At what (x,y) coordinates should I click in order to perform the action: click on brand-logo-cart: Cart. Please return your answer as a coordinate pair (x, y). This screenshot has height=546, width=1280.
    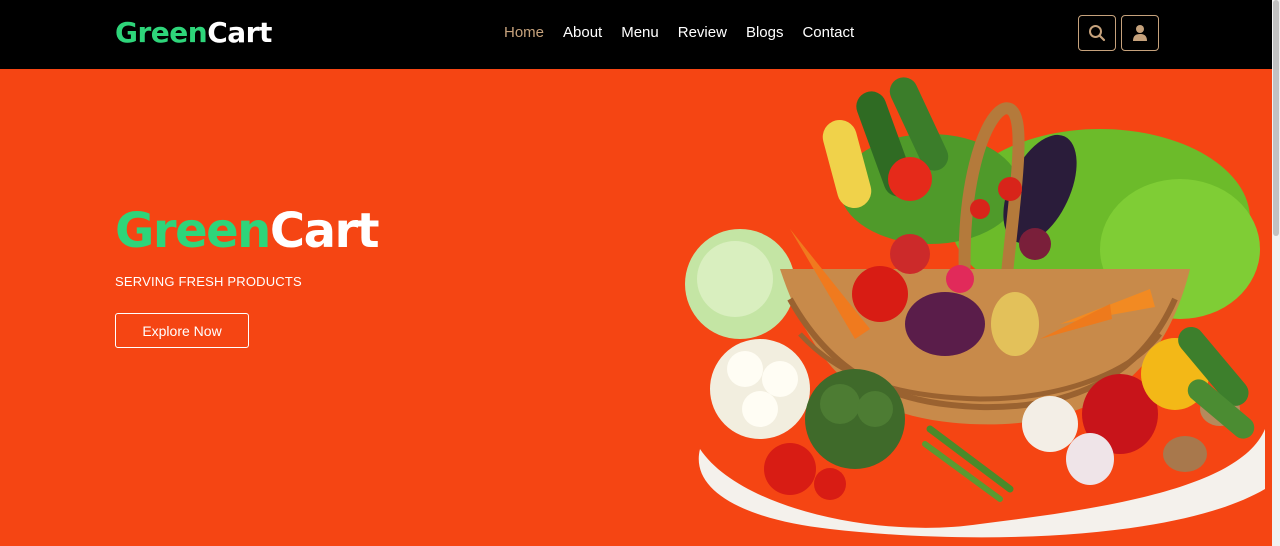
    Looking at the image, I should click on (239, 32).